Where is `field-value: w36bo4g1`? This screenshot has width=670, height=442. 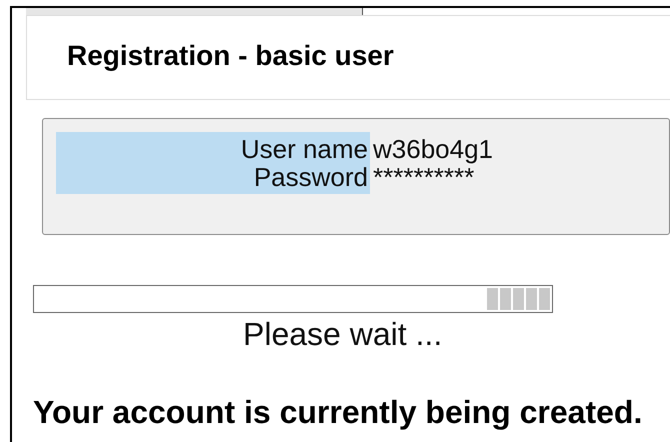 field-value: w36bo4g1 is located at coordinates (433, 149).